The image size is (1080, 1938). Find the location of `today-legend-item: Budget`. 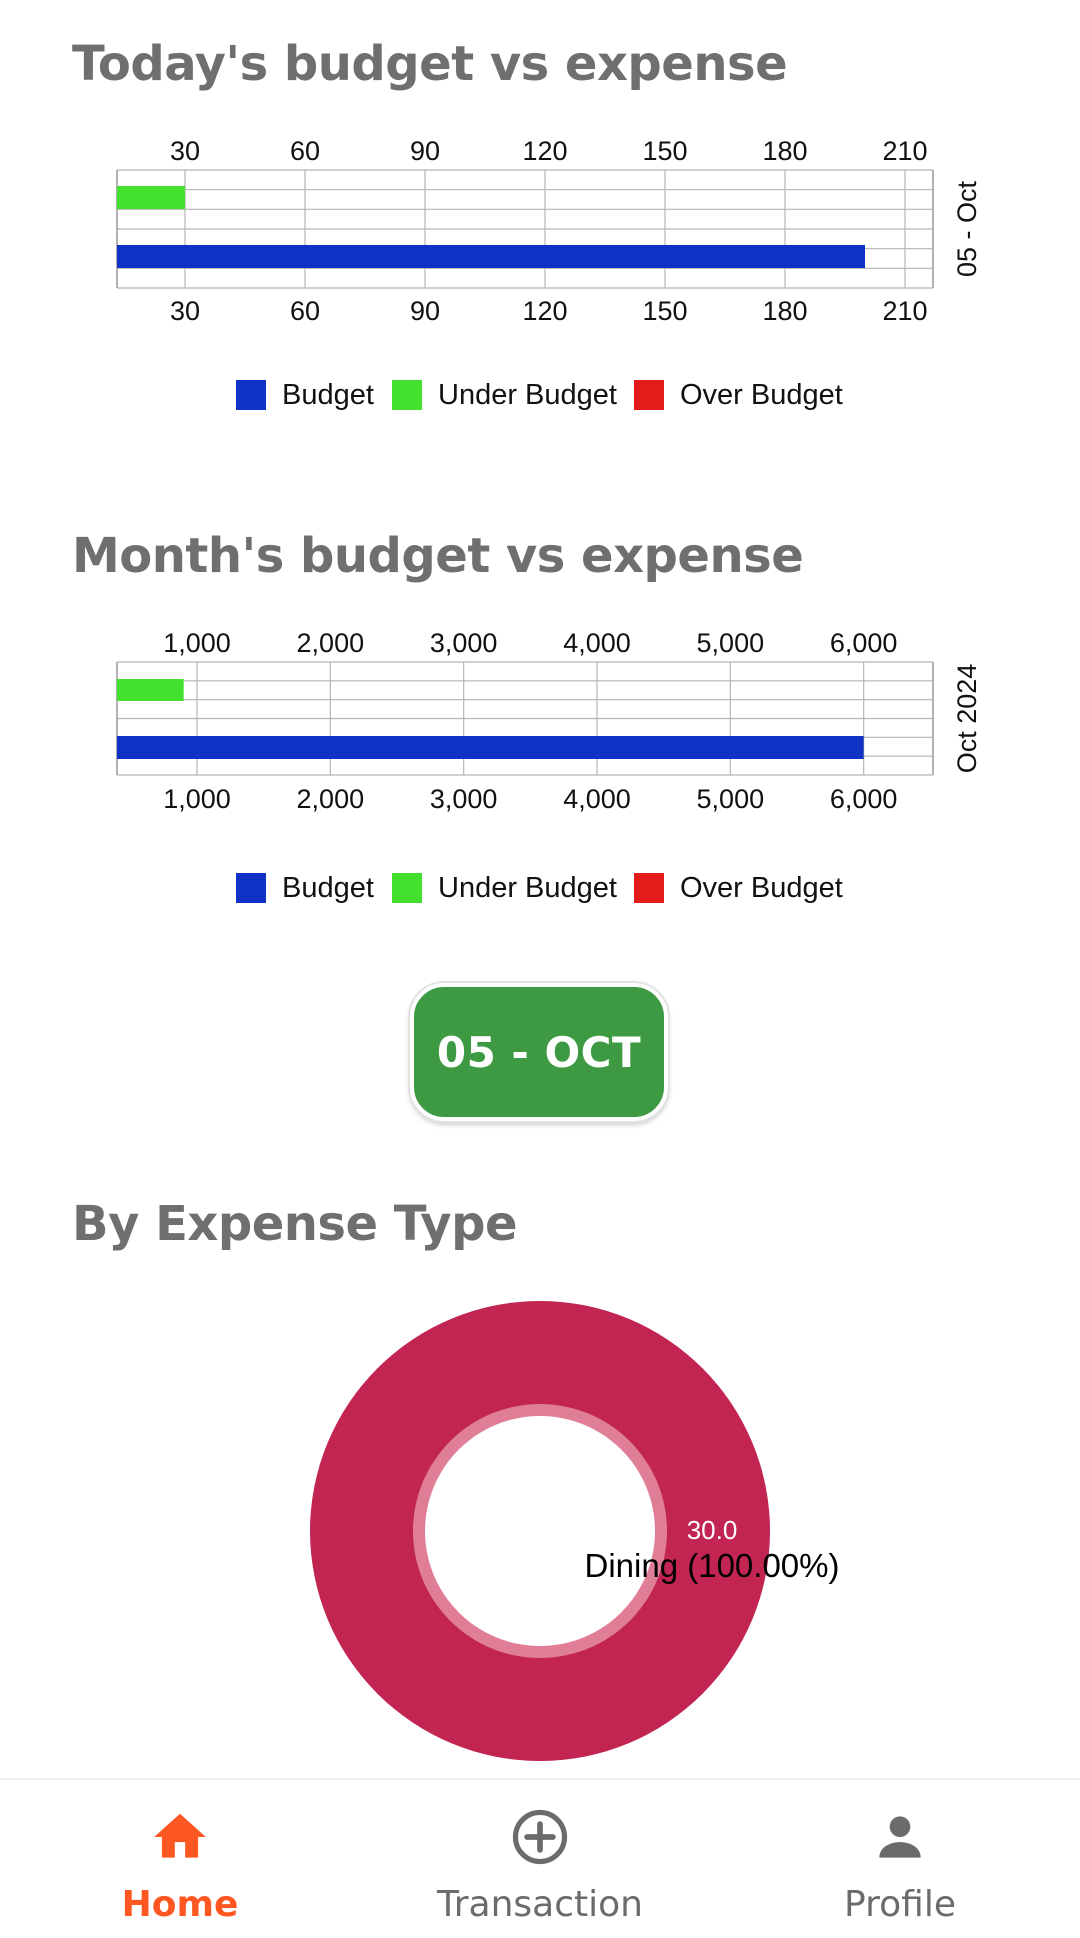

today-legend-item: Budget is located at coordinates (305, 395).